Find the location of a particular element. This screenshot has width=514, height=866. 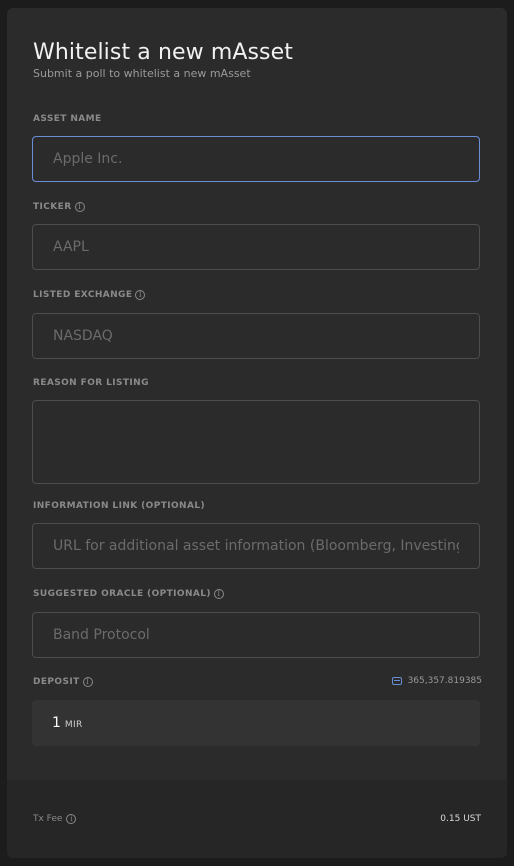

suggested-oracle-field is located at coordinates (256, 635).